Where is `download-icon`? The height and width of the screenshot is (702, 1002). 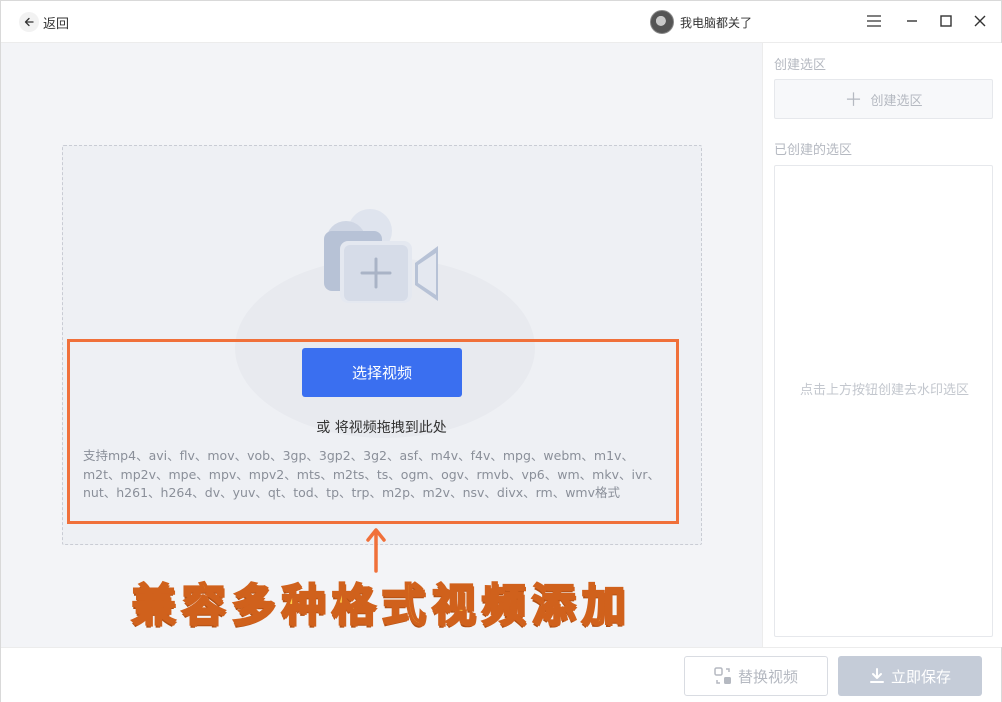
download-icon is located at coordinates (877, 676).